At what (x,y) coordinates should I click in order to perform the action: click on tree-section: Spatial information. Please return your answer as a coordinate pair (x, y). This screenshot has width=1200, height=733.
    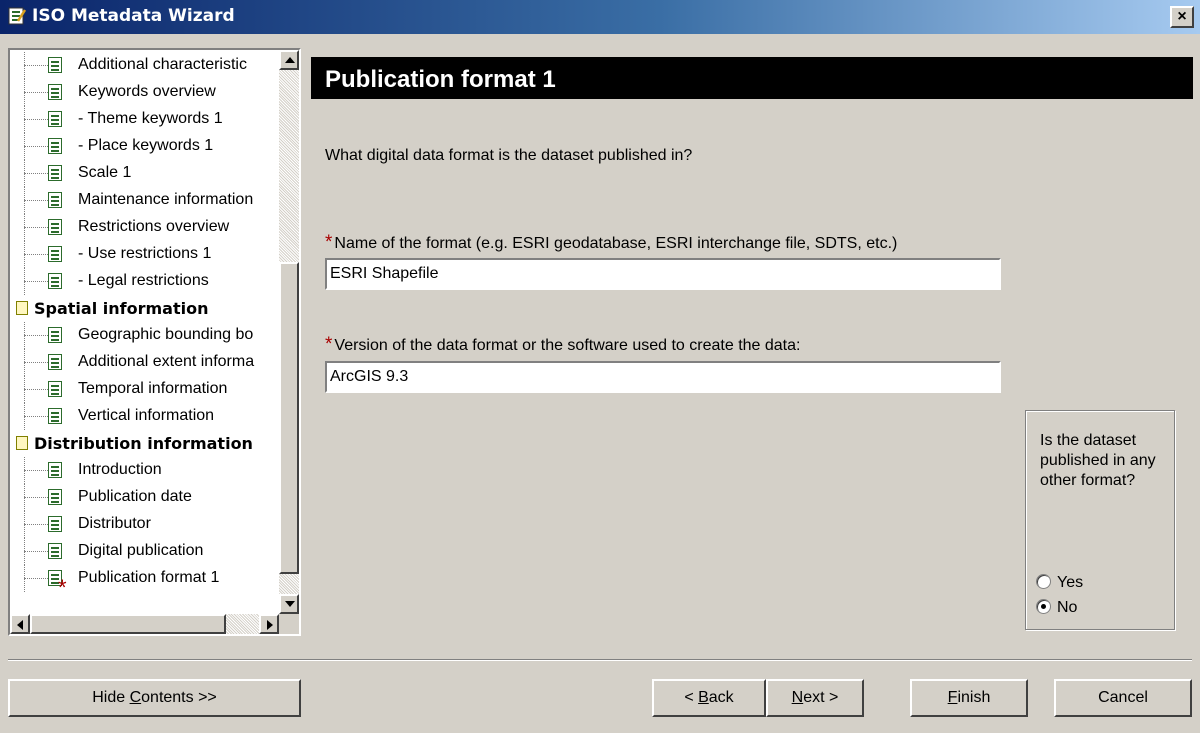
    Looking at the image, I should click on (144, 308).